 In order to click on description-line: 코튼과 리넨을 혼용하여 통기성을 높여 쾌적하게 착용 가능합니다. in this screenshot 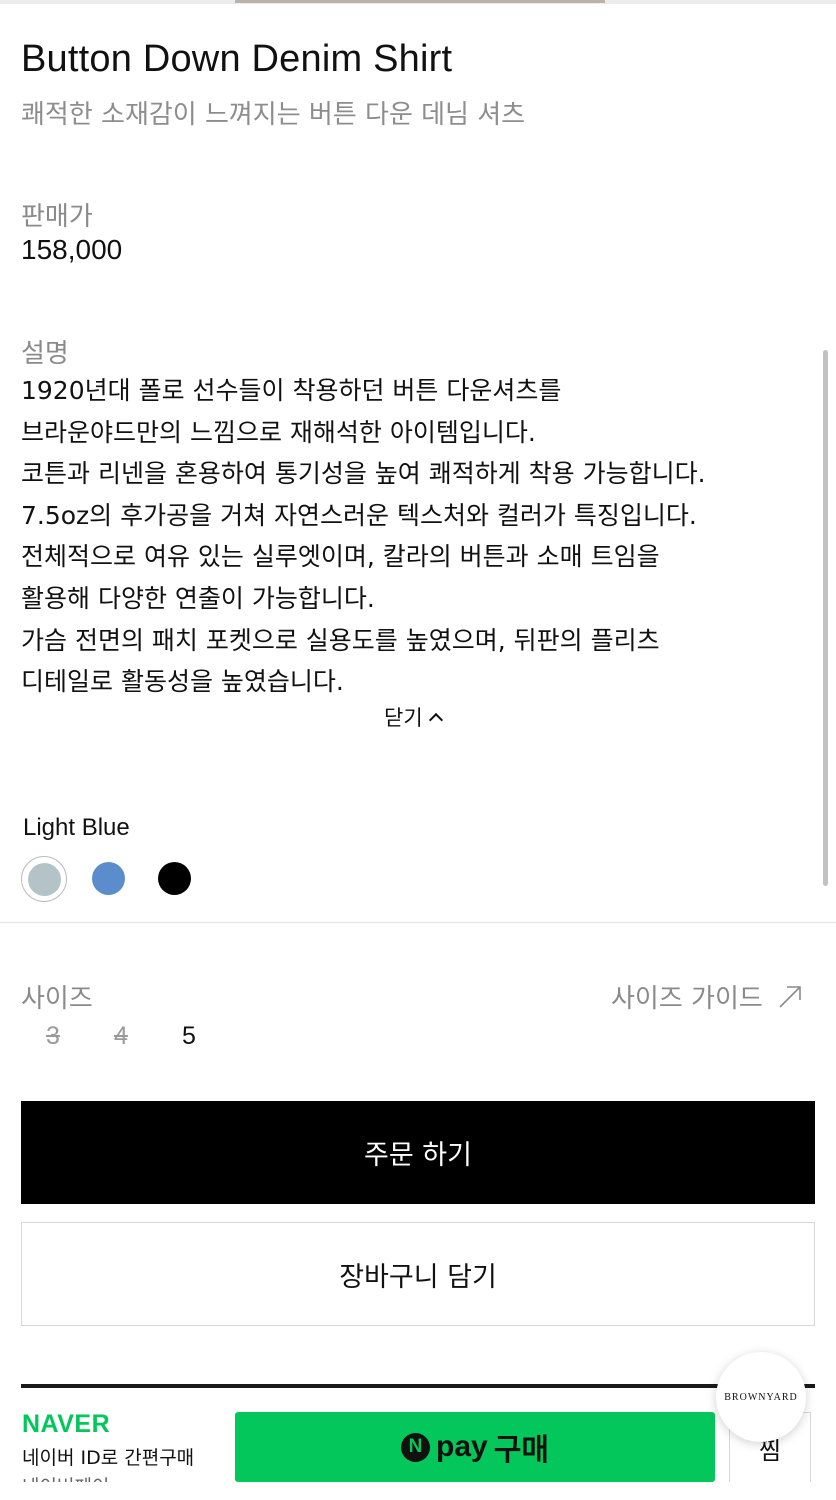, I will do `click(363, 474)`.